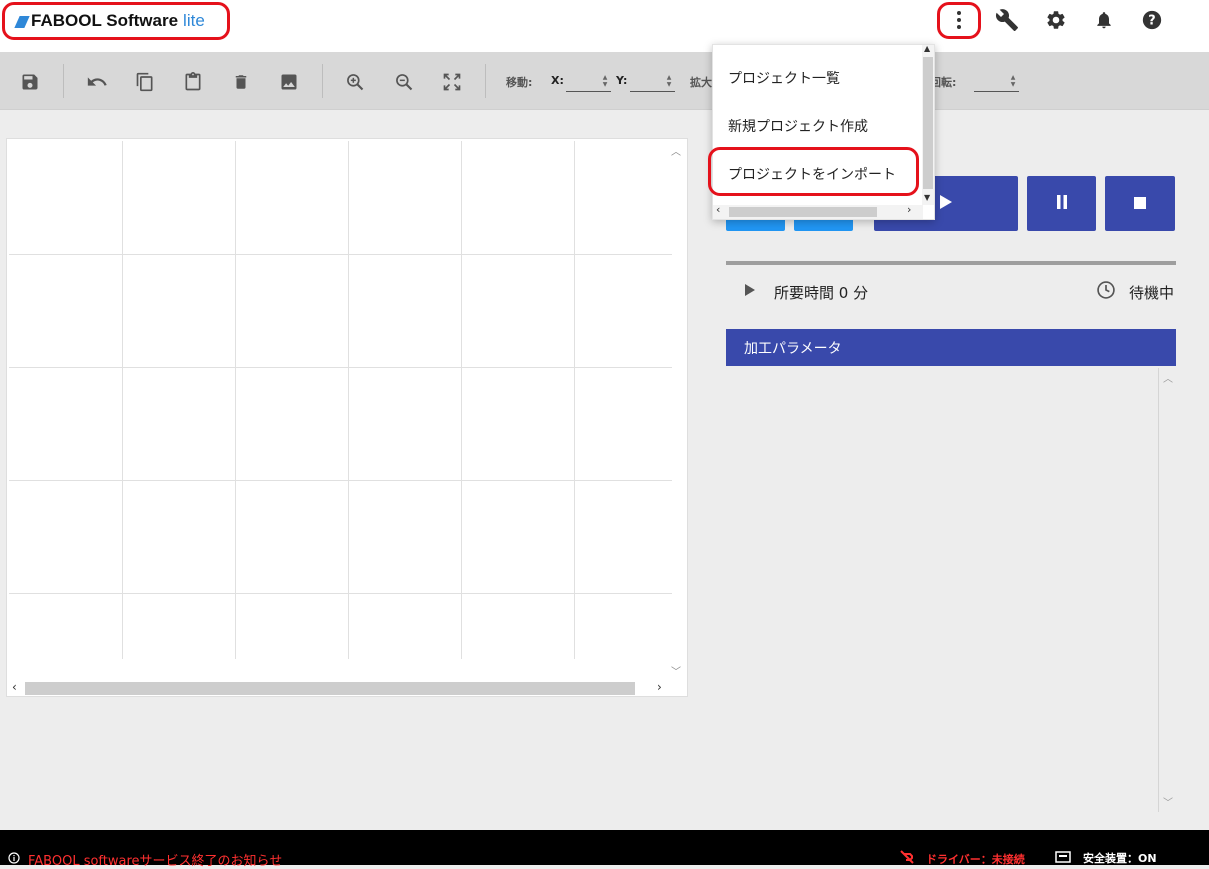 This screenshot has height=869, width=1209. I want to click on pause-button, so click(1061, 203).